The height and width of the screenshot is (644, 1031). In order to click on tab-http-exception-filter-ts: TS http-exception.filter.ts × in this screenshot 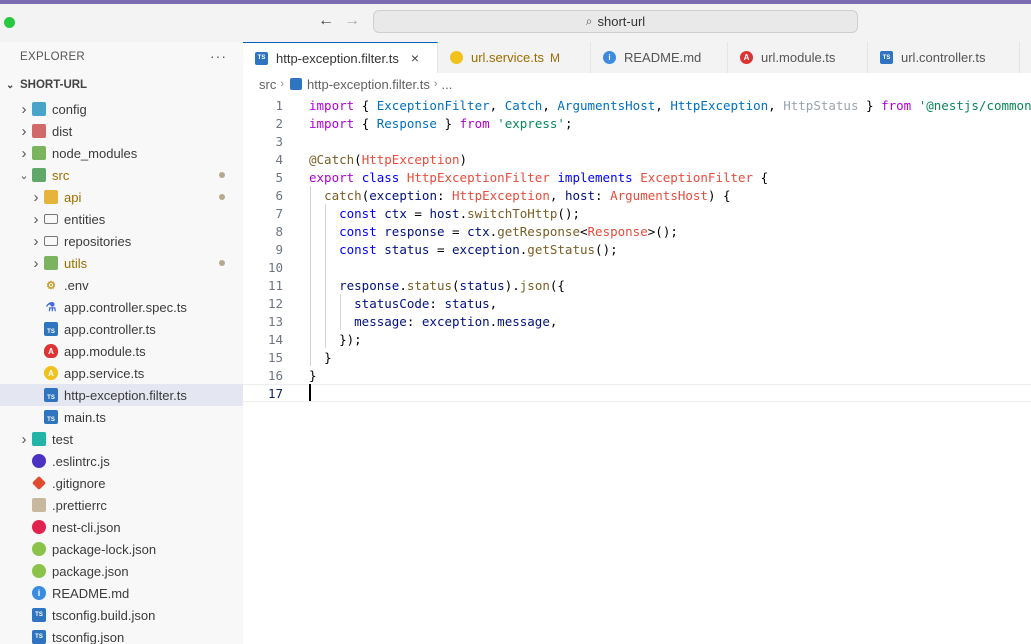, I will do `click(340, 57)`.